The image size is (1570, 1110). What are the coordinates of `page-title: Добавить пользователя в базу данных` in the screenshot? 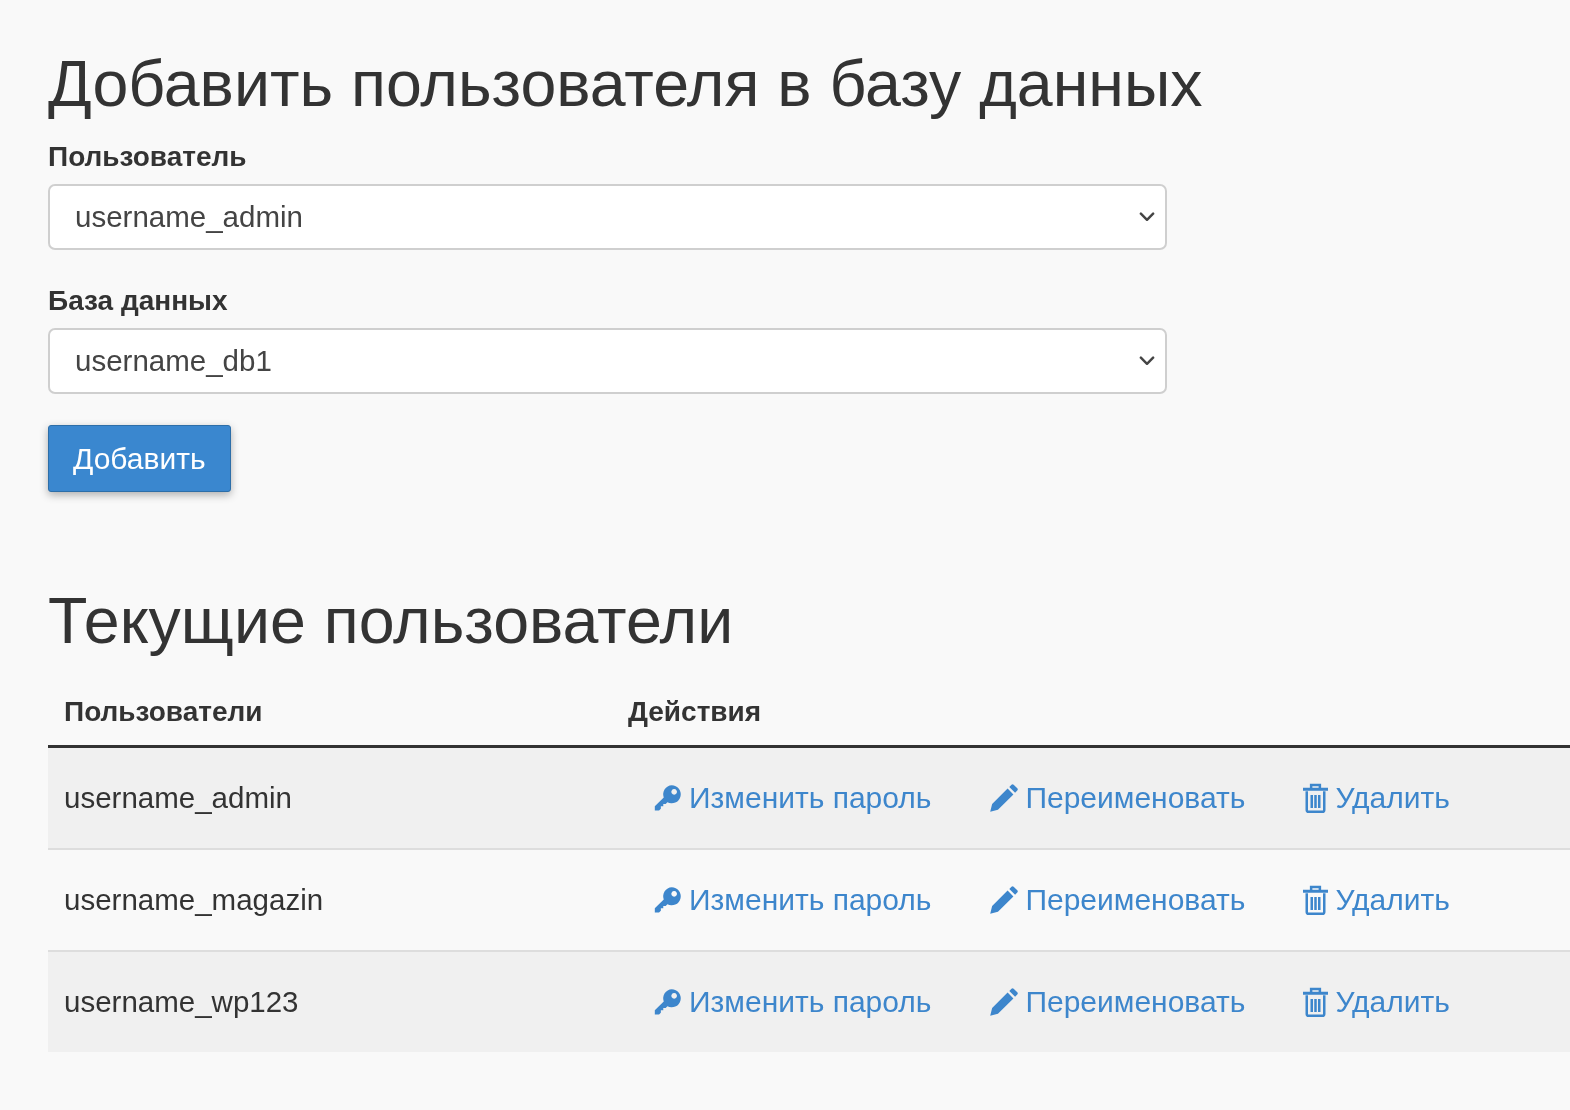 It's located at (626, 84).